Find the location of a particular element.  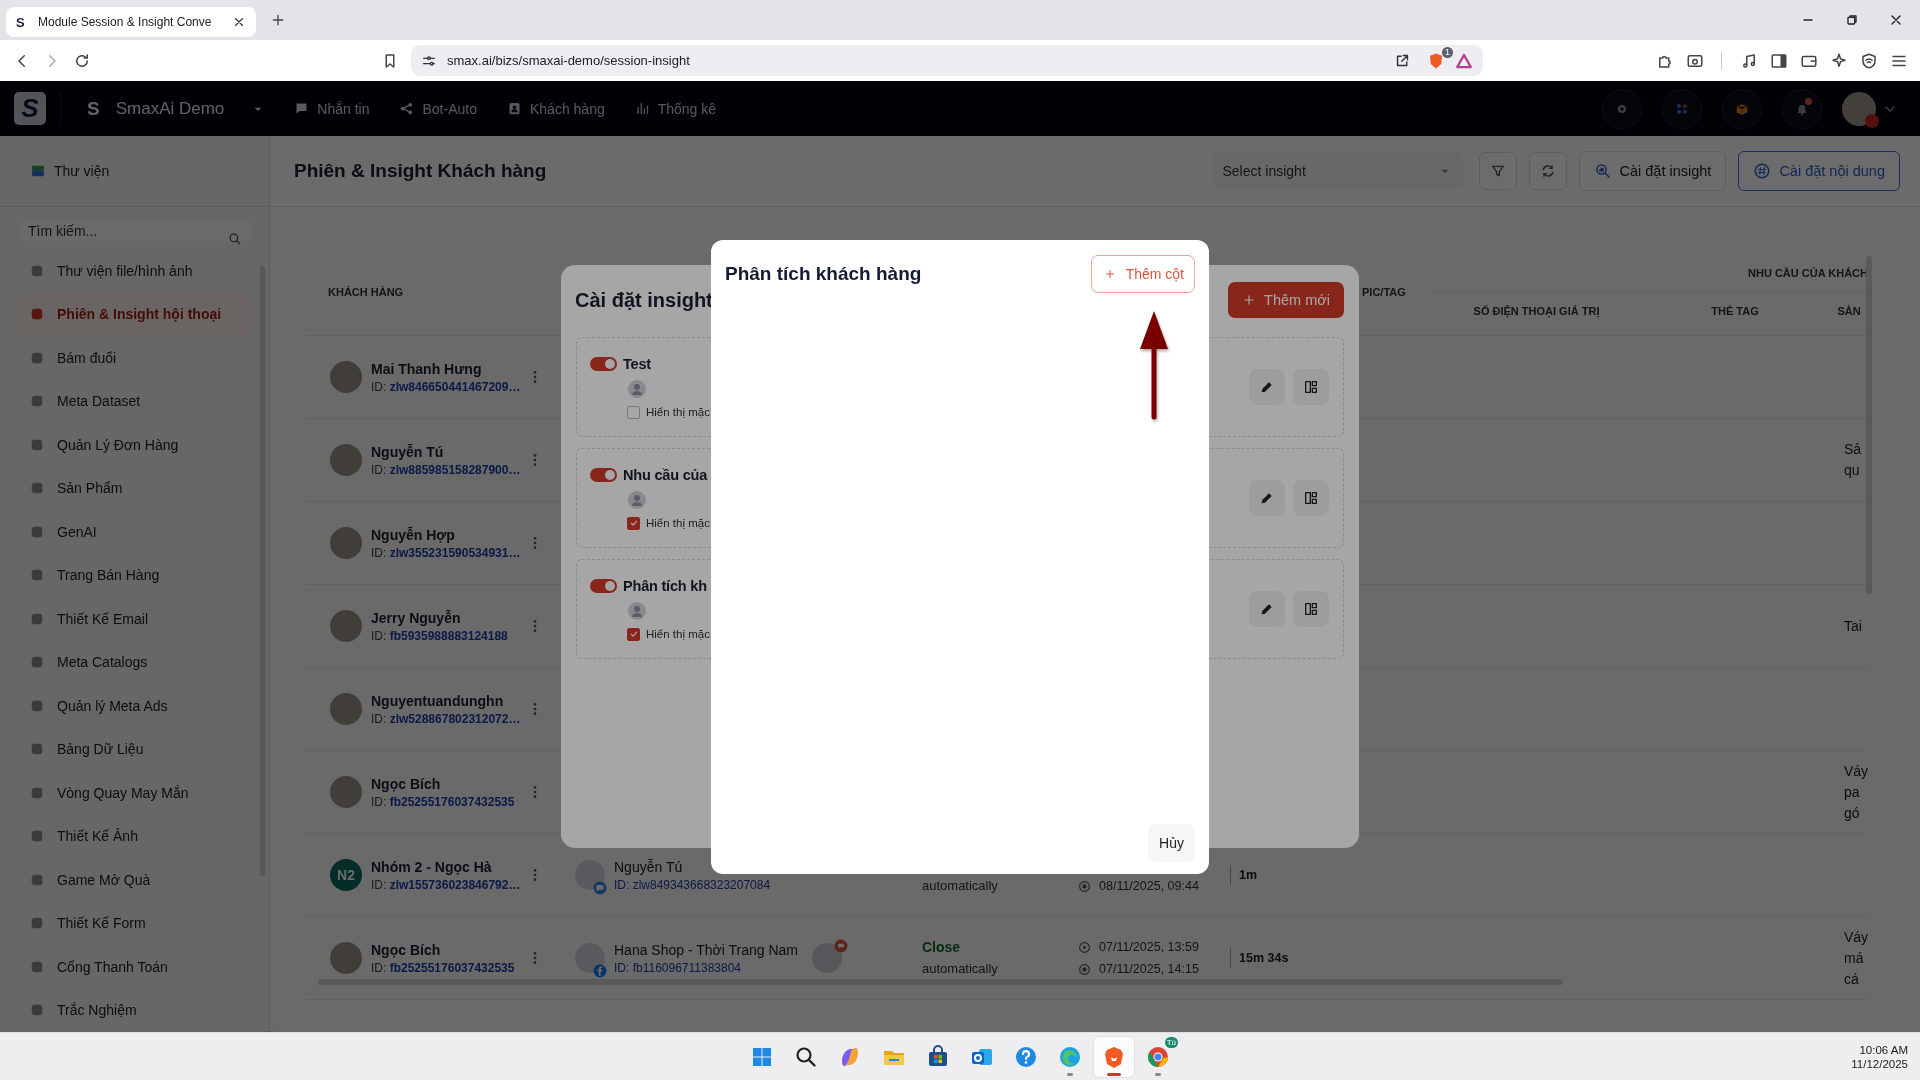

sidebar-item: Meta Dataset is located at coordinates (132, 401).